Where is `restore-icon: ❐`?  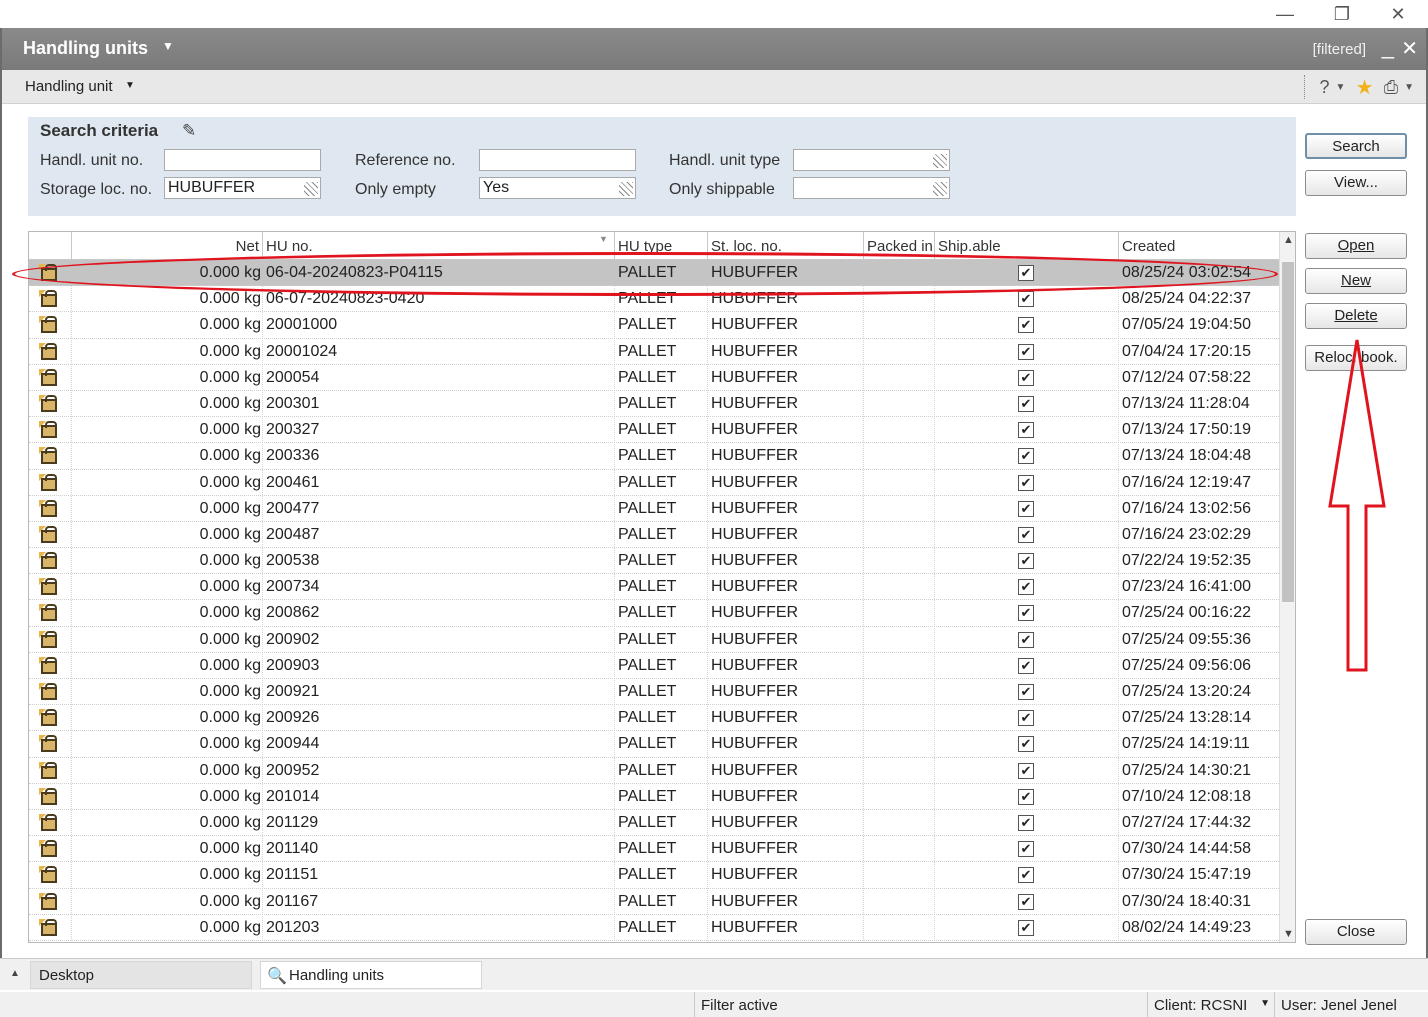
restore-icon: ❐ is located at coordinates (1342, 14).